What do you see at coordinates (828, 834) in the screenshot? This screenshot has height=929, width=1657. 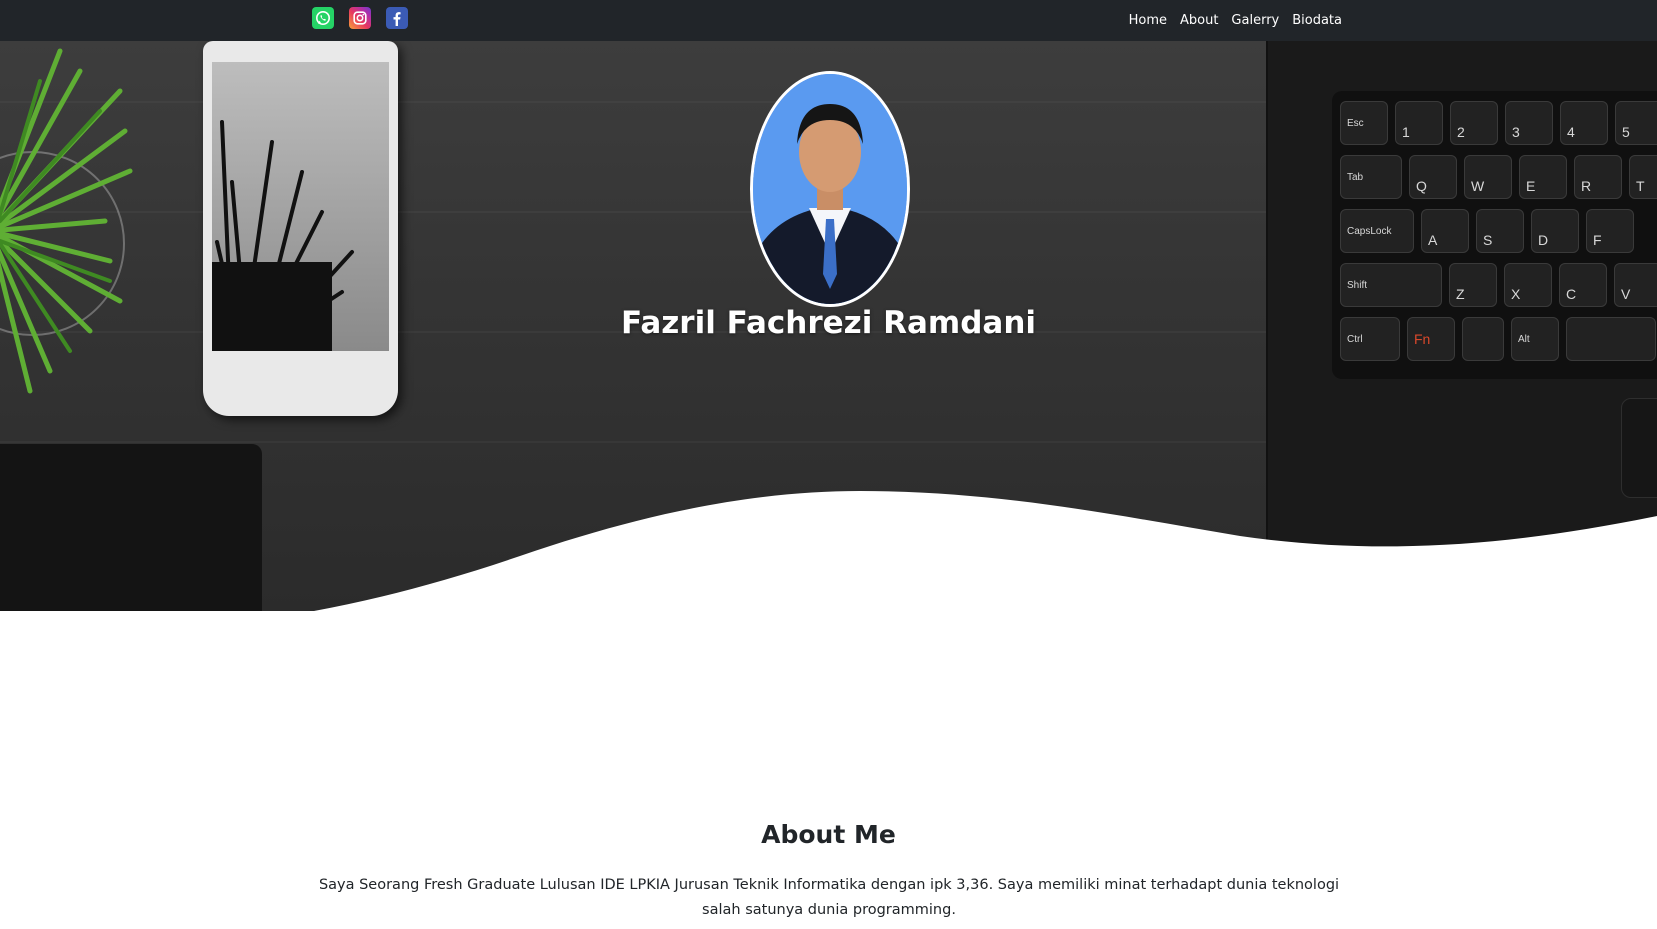 I see `about-title: About Me` at bounding box center [828, 834].